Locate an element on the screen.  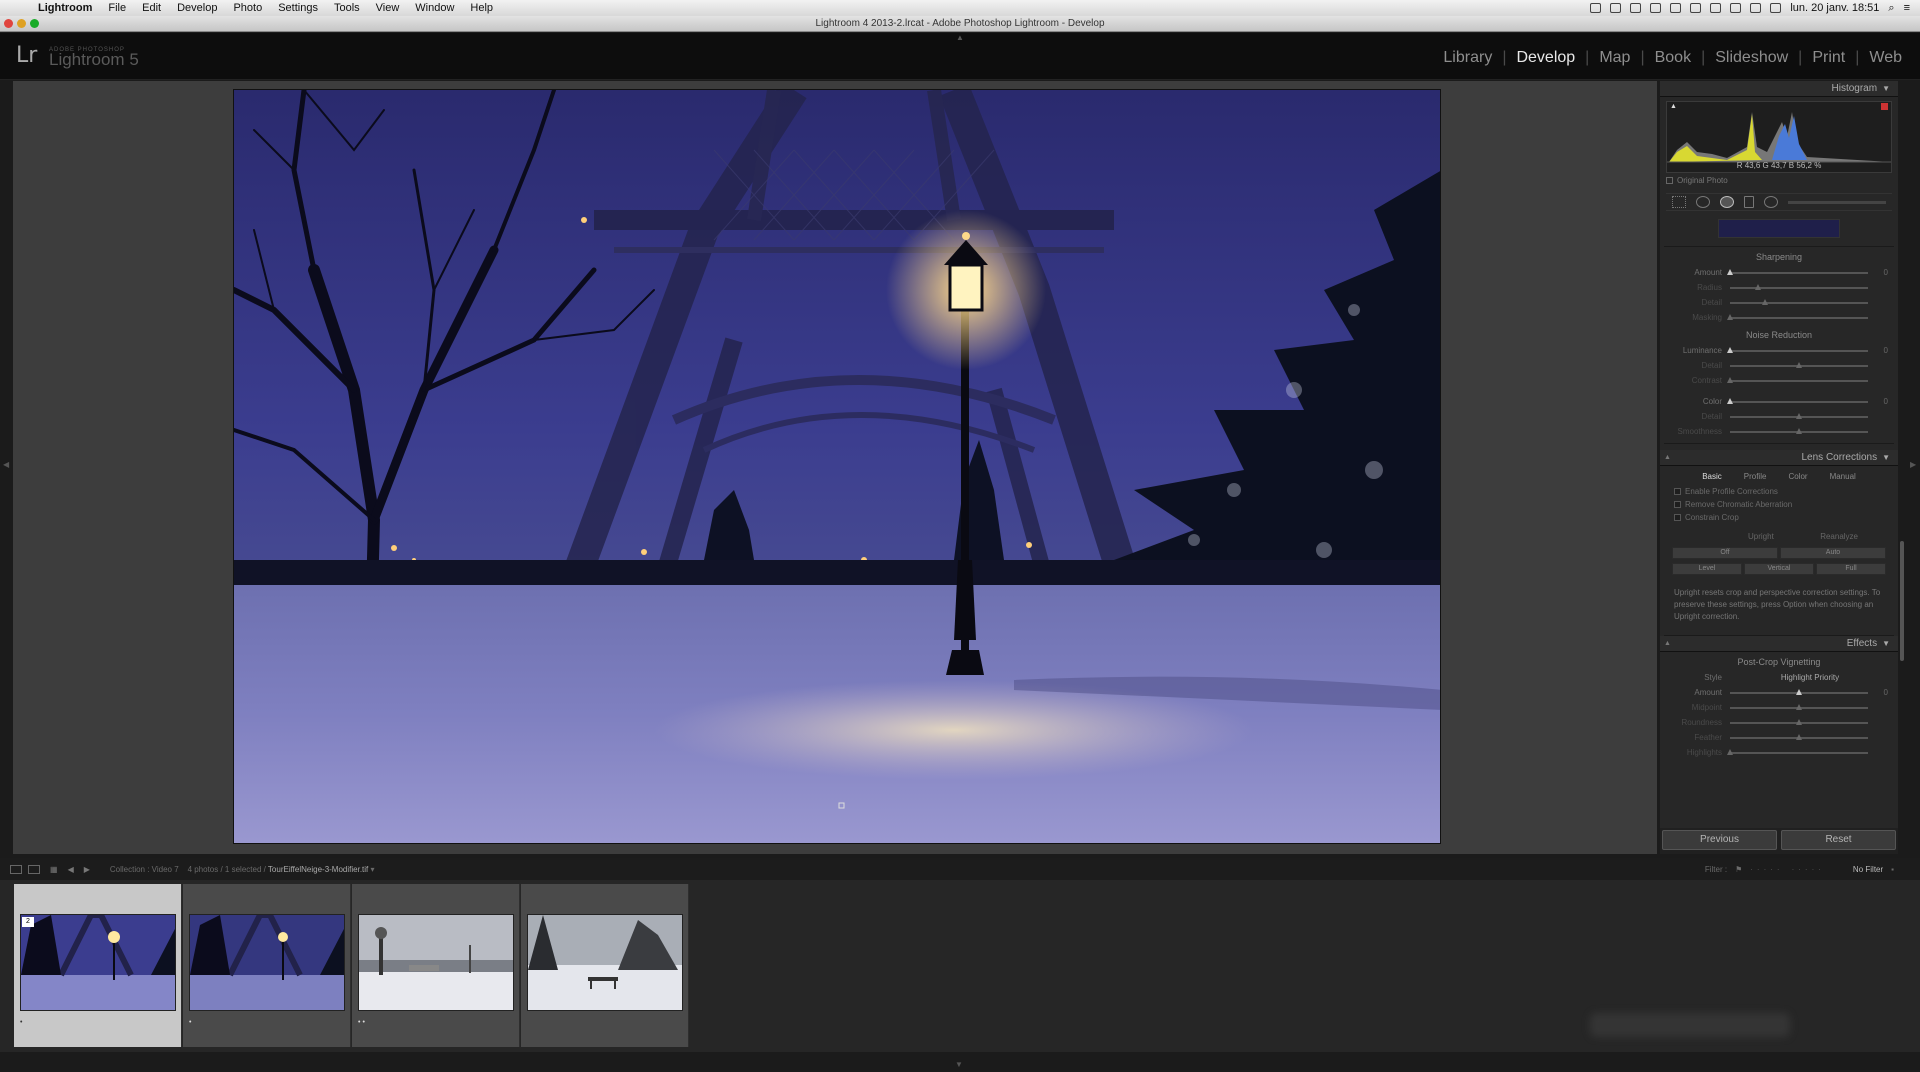
red-eye-icon is located at coordinates (1727, 202).